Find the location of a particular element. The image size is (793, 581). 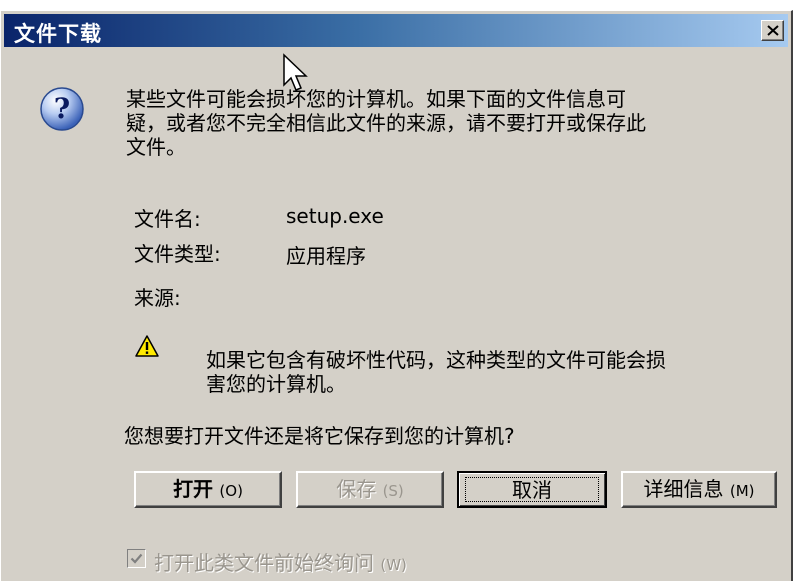

open-button-label: 打开 is located at coordinates (193, 489).